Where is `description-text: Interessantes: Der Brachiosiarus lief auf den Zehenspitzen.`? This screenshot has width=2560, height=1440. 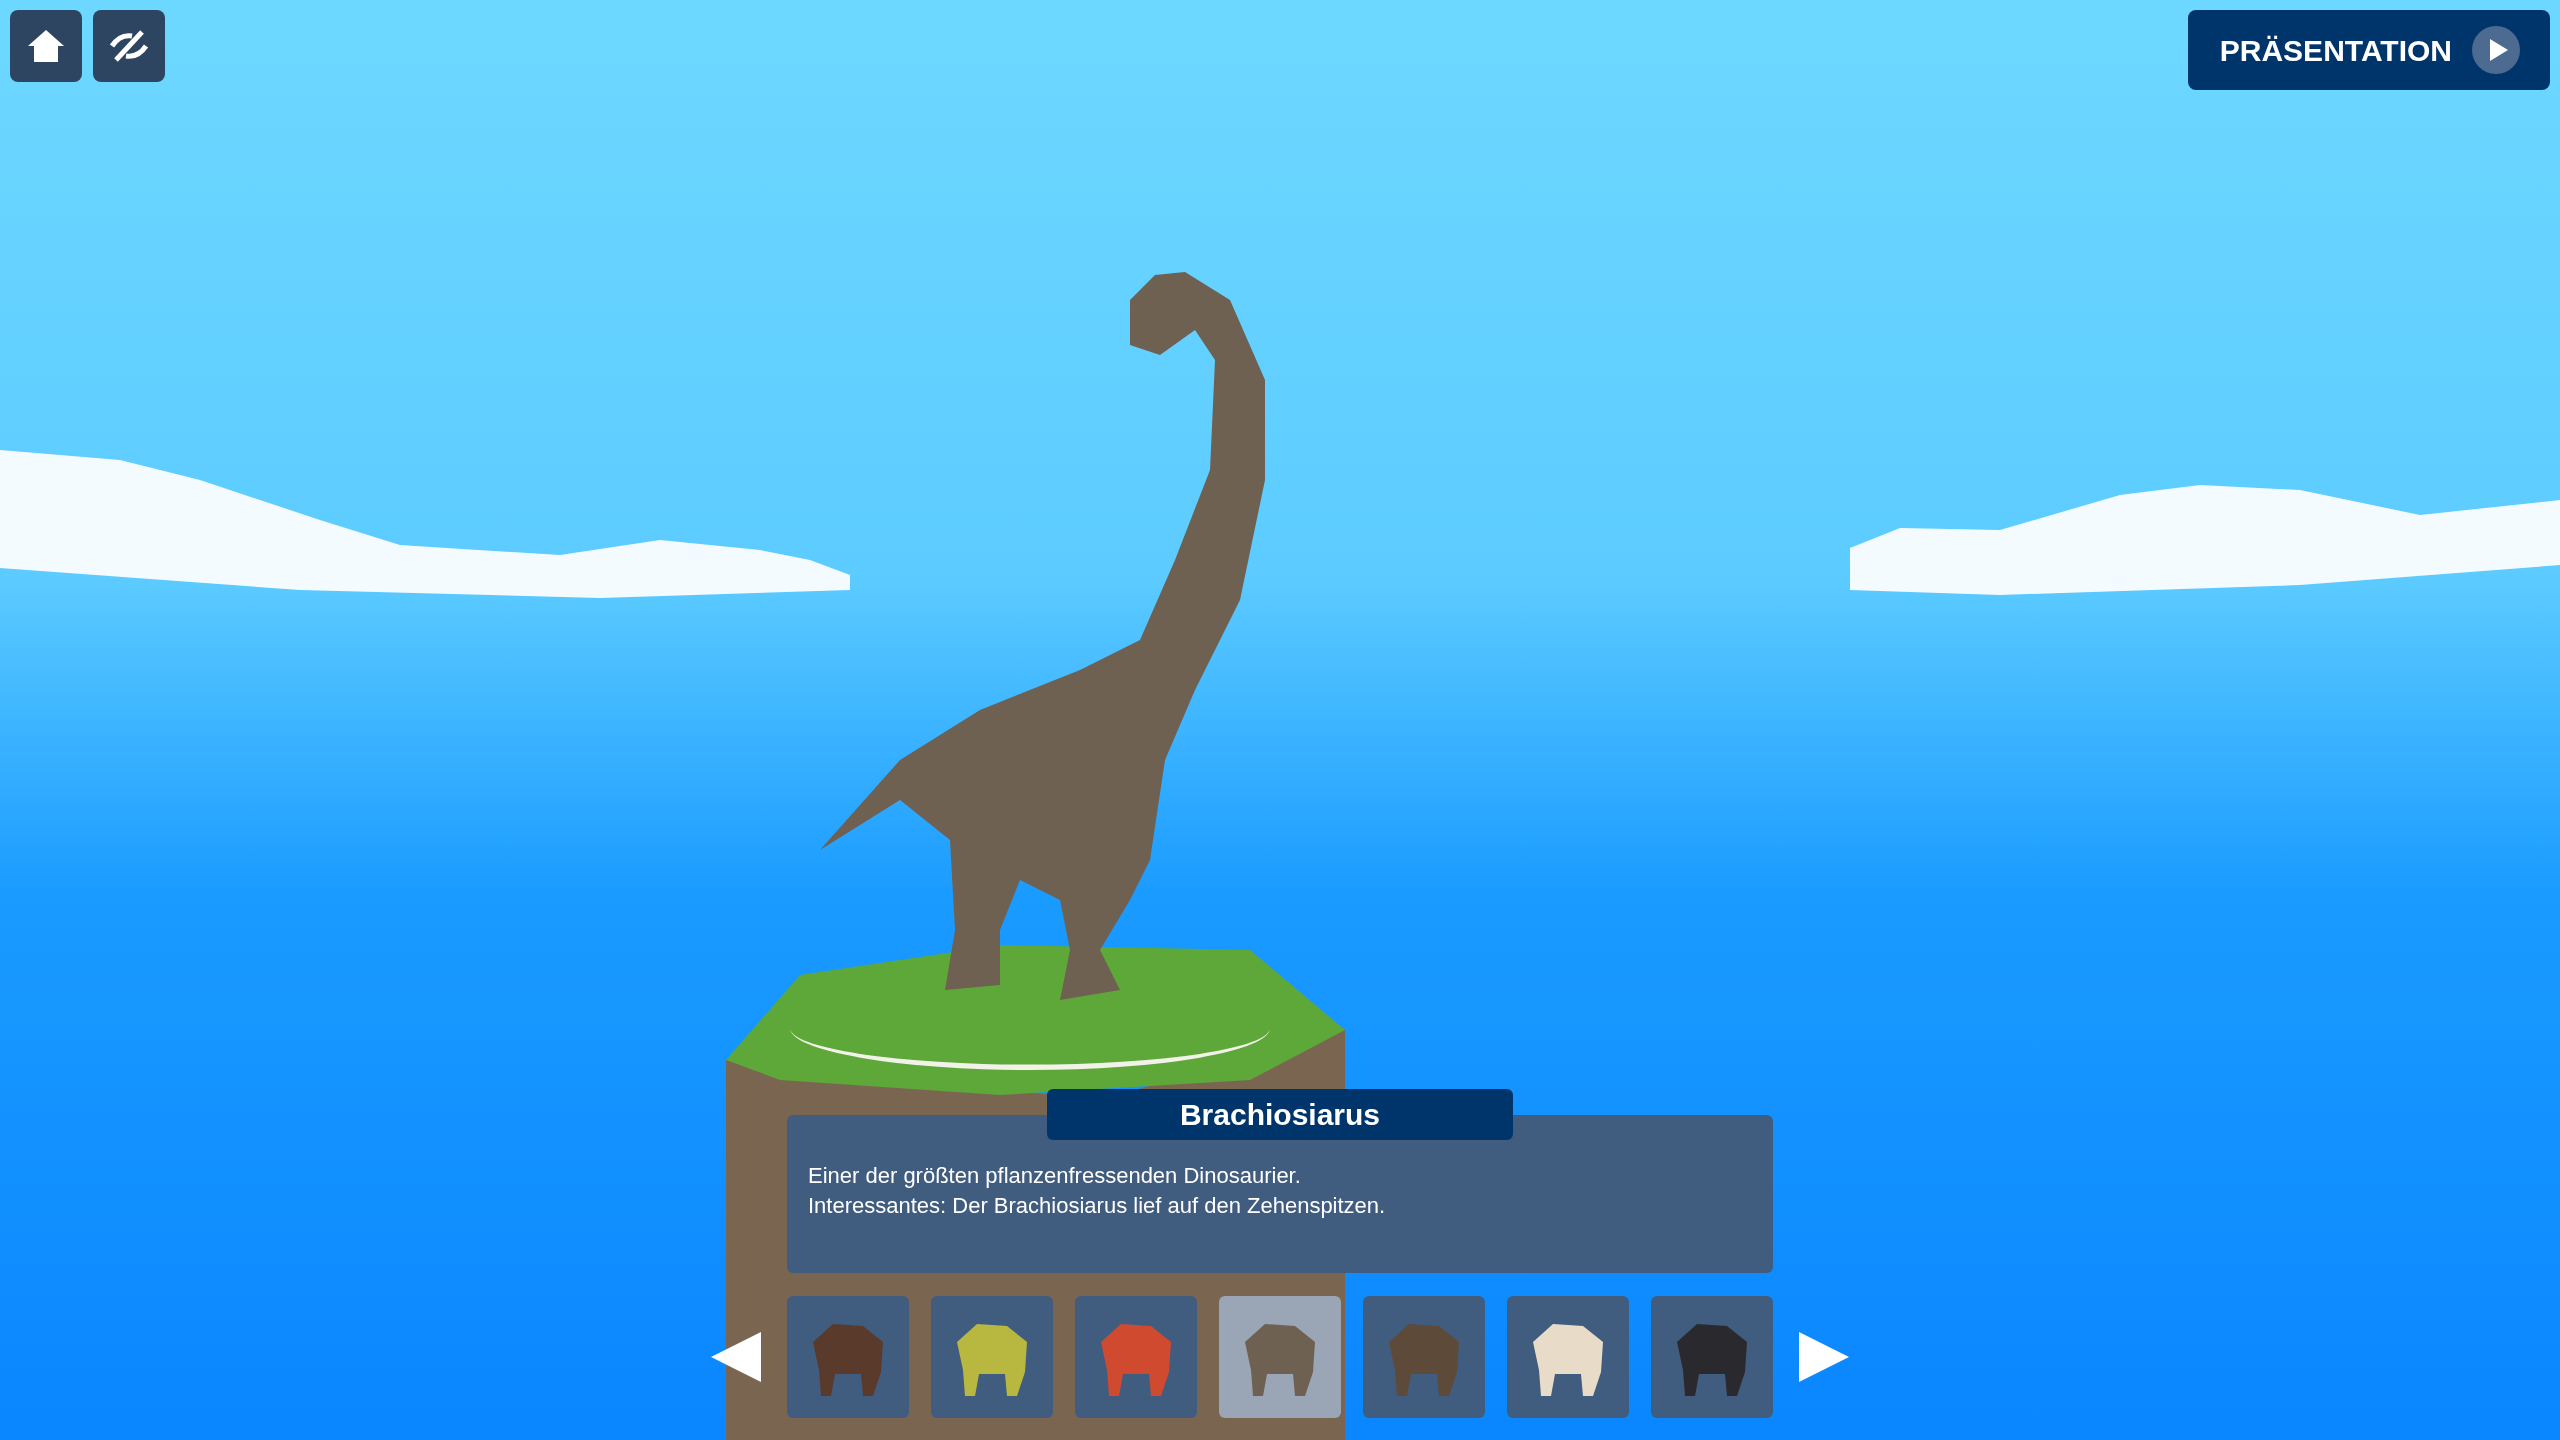
description-text: Interessantes: Der Brachiosiarus lief auf den Zehenspitzen. is located at coordinates (1097, 1206).